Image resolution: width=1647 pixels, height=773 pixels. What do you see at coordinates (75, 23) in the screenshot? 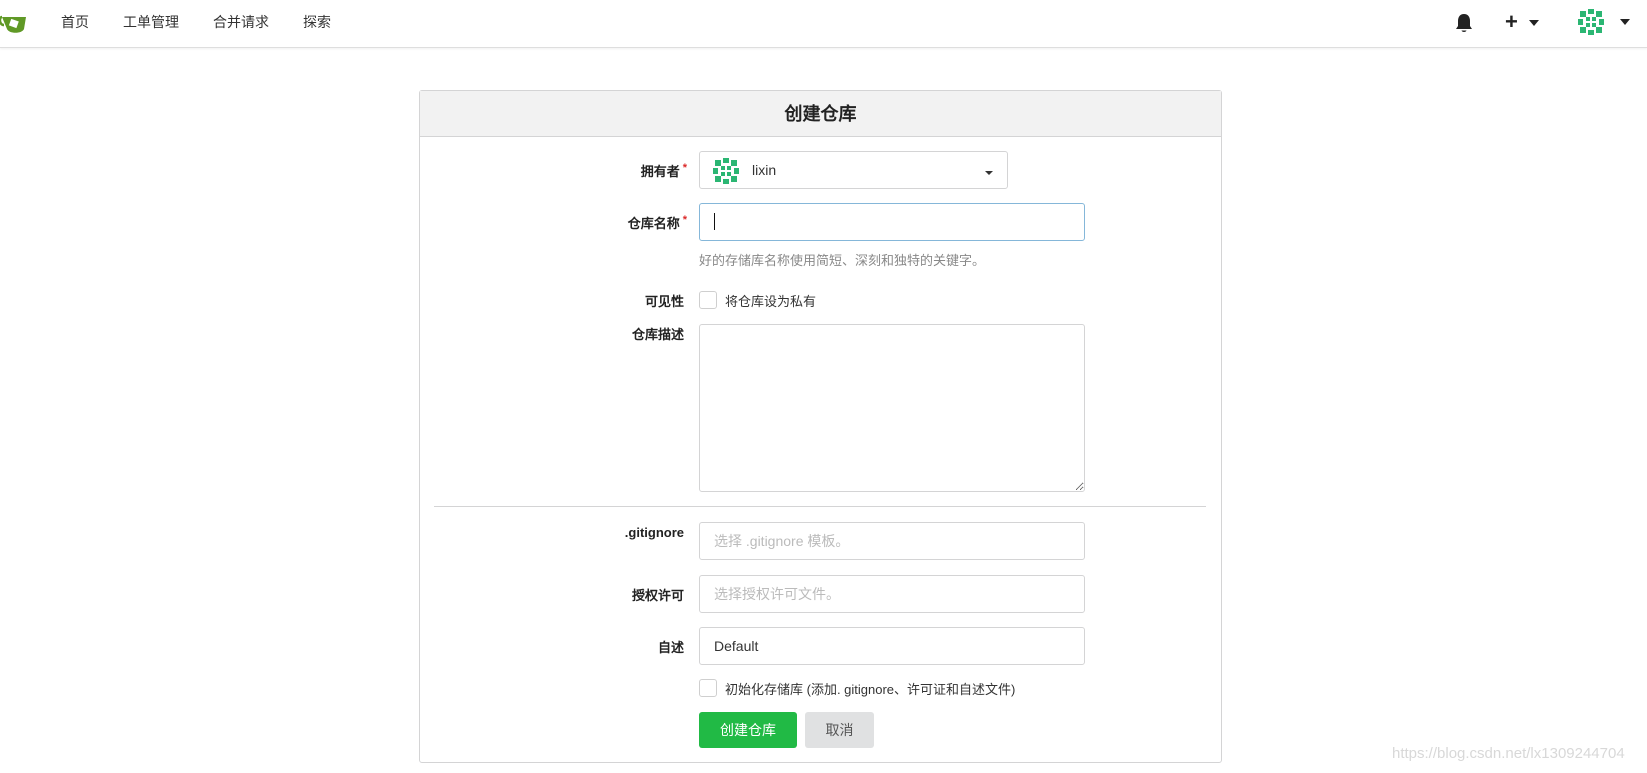
I see `nav-home-link: 首页` at bounding box center [75, 23].